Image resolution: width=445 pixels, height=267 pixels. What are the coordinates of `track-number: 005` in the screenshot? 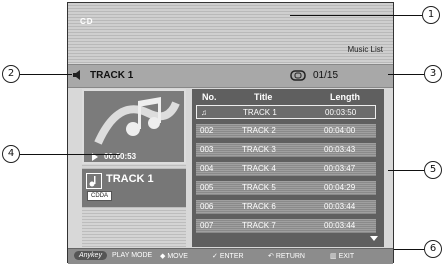 It's located at (207, 187).